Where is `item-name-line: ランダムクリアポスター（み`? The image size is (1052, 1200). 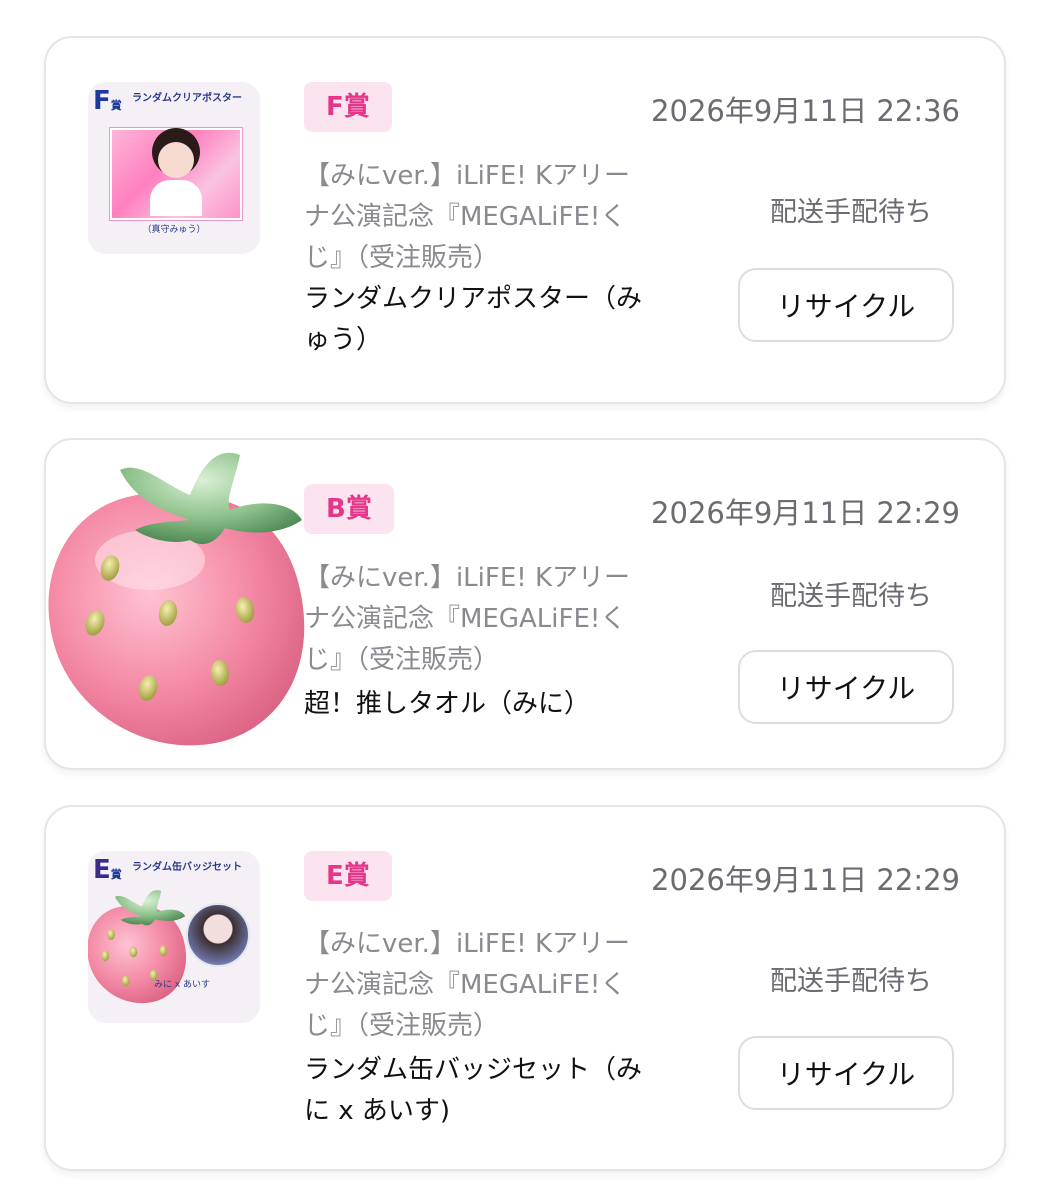 item-name-line: ランダムクリアポスター（み is located at coordinates (473, 299).